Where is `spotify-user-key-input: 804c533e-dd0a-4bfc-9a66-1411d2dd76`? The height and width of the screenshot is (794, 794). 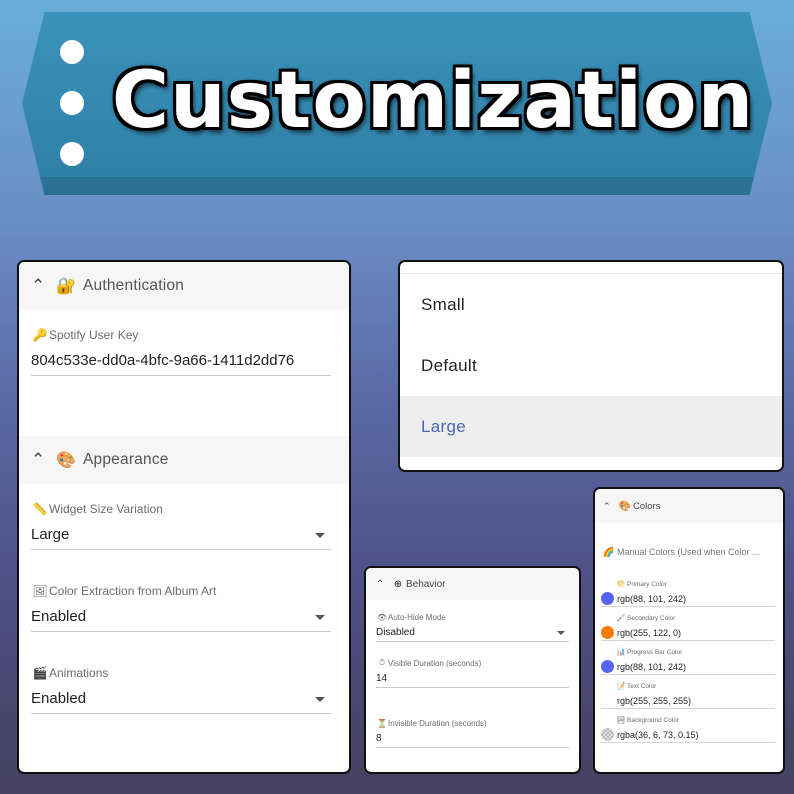
spotify-user-key-input: 804c533e-dd0a-4bfc-9a66-1411d2dd76 is located at coordinates (181, 361).